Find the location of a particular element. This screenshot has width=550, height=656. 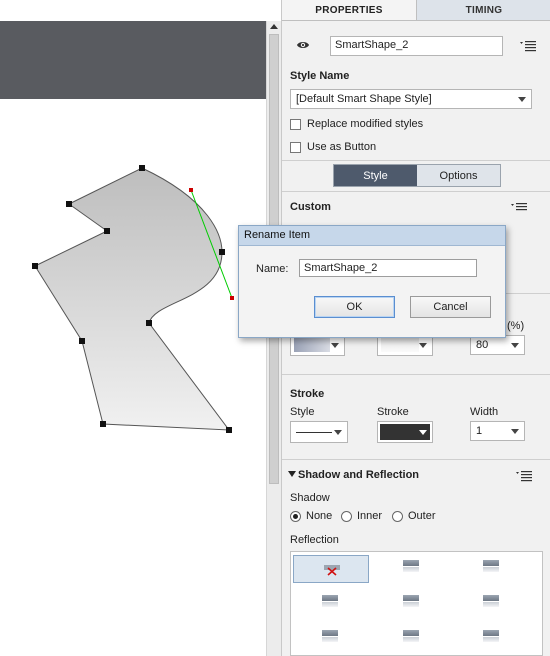

shadow-outer-label: Outer is located at coordinates (422, 516).